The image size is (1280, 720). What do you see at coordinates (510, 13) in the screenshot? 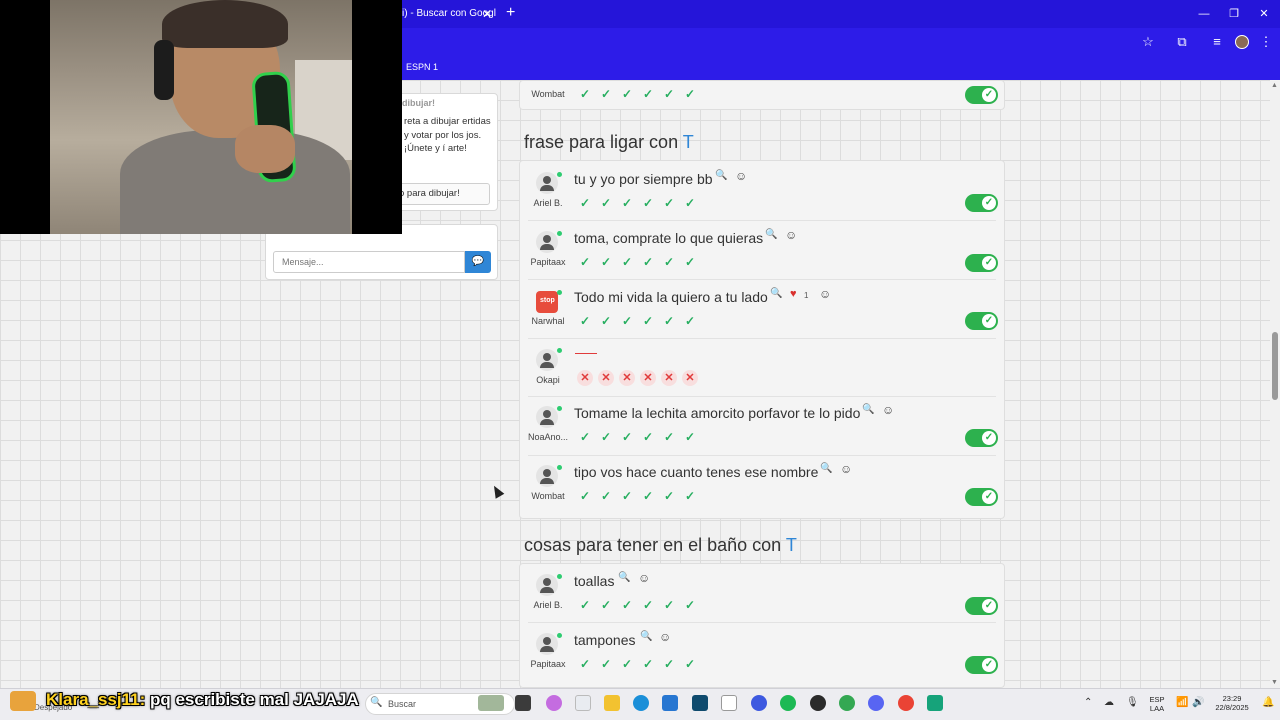
I see `new-tab-icon: +` at bounding box center [510, 13].